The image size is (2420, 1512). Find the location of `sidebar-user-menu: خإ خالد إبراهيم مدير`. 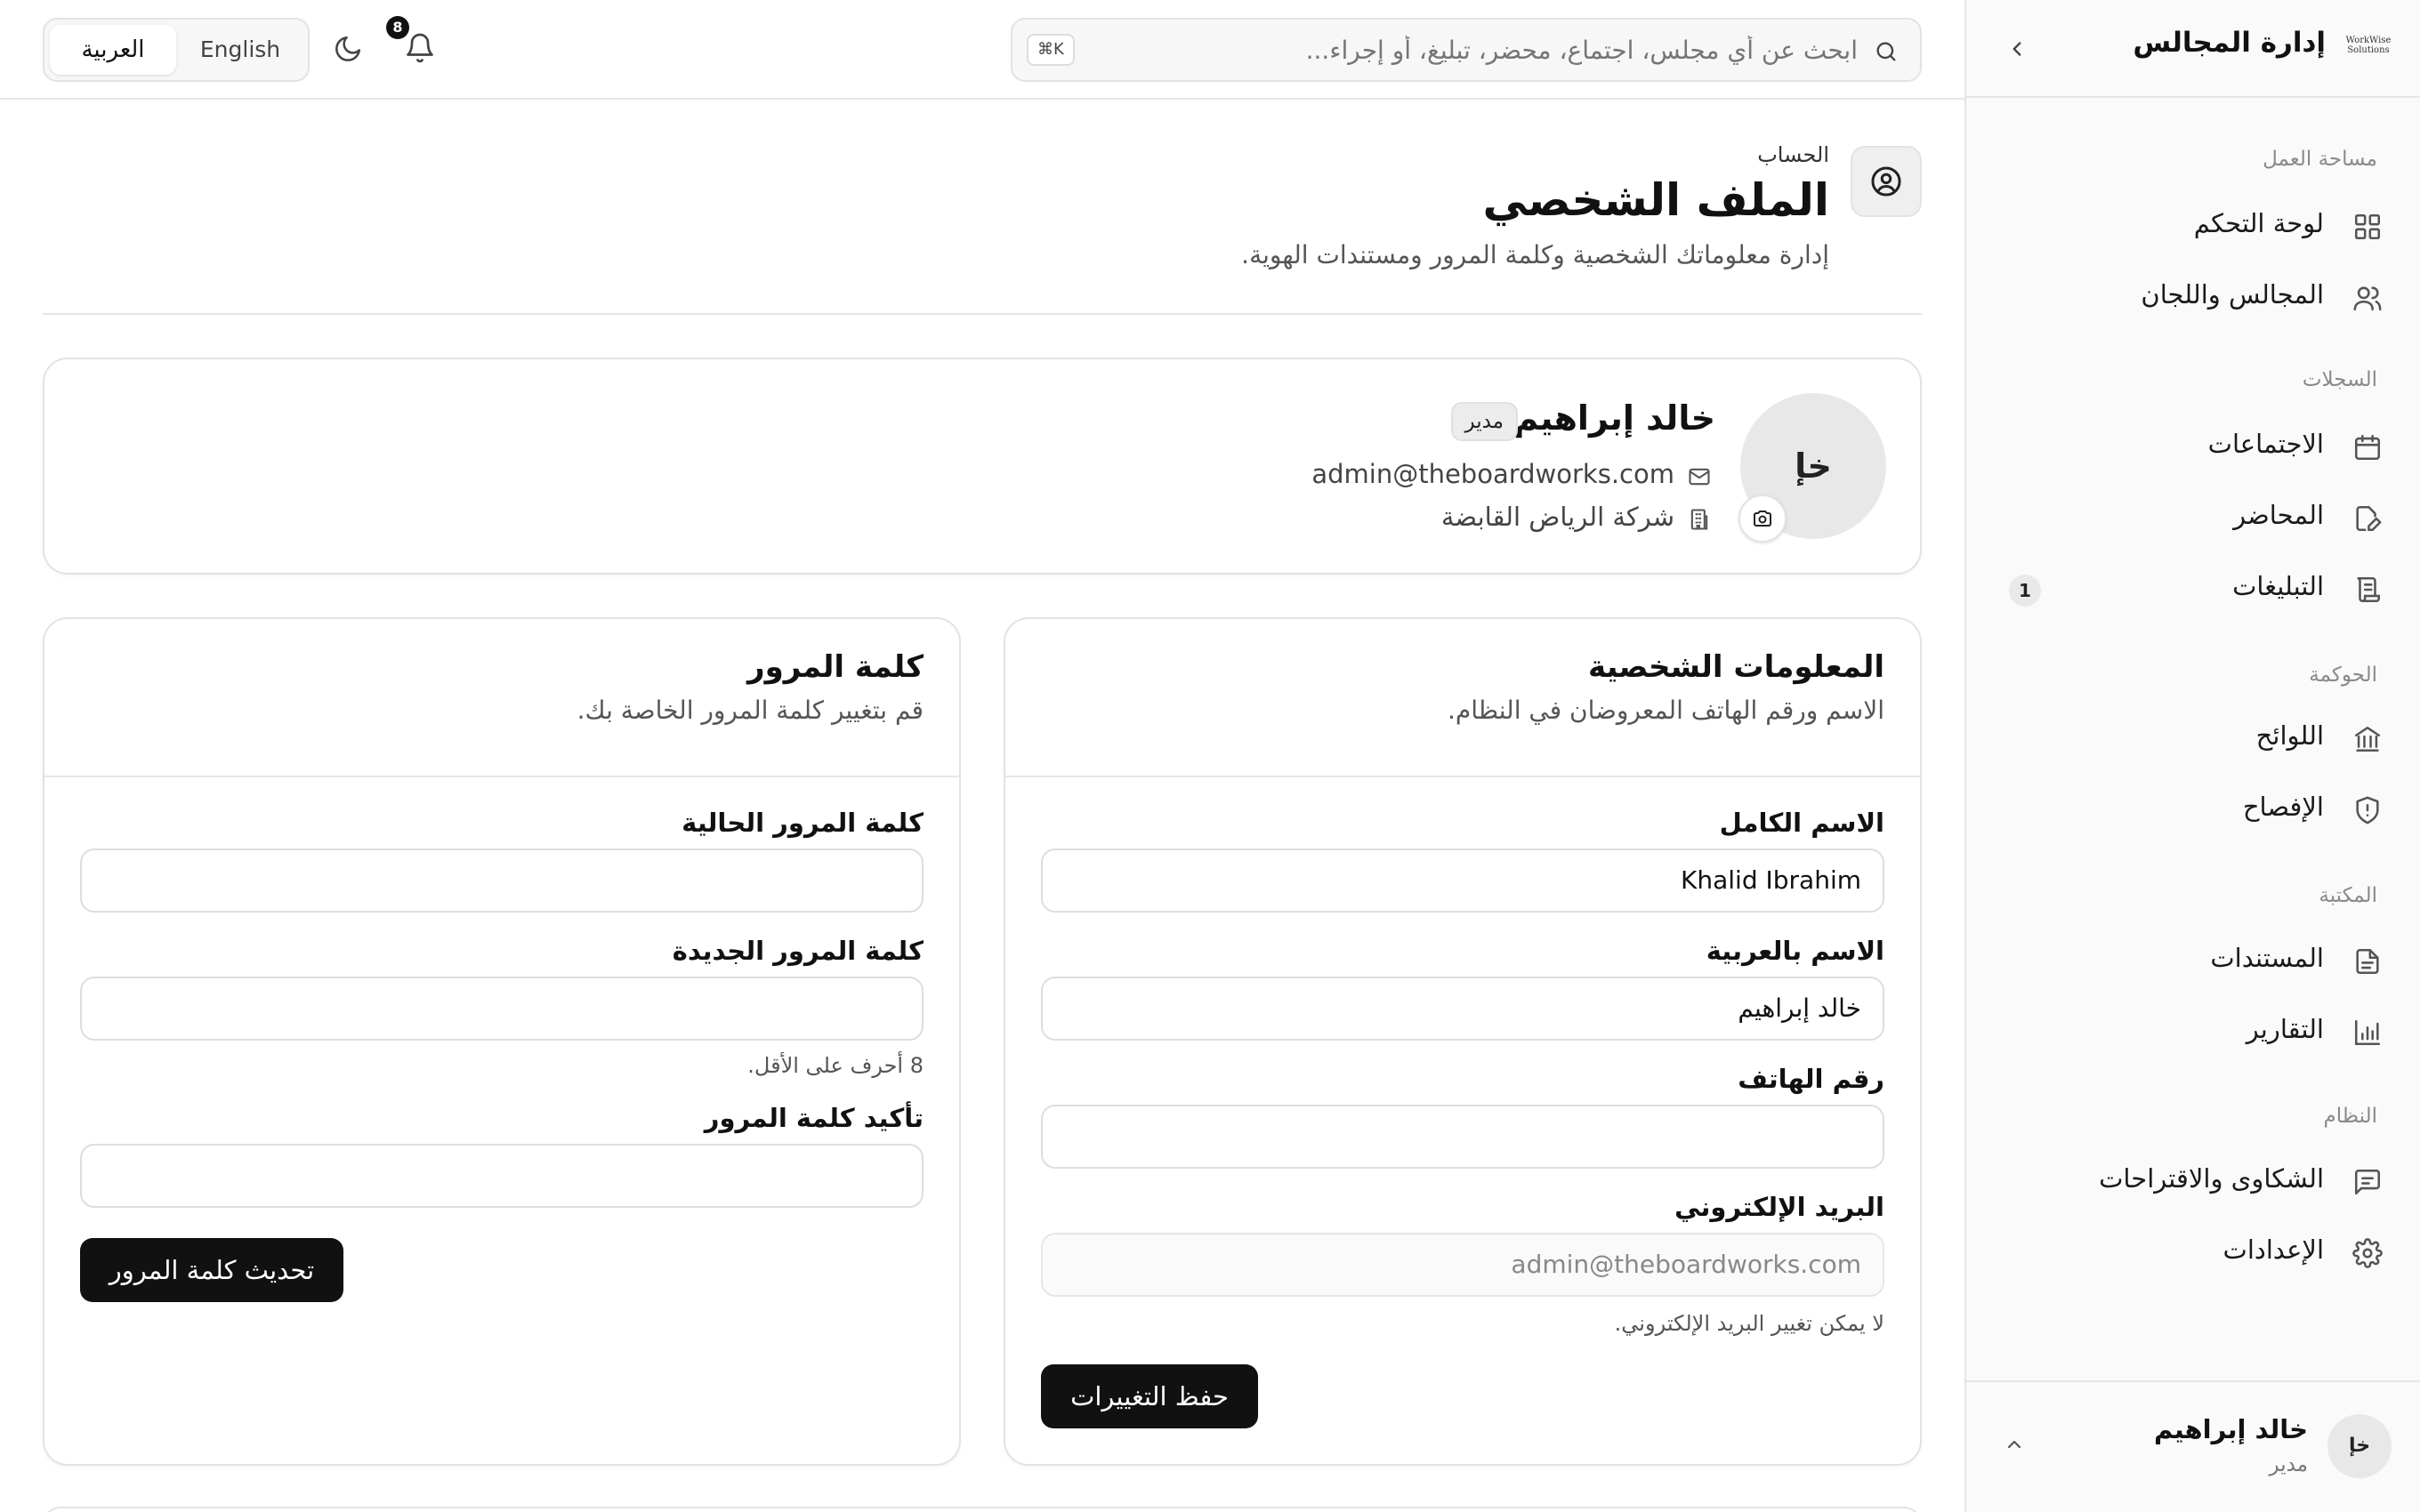

sidebar-user-menu: خإ خالد إبراهيم مدير is located at coordinates (2193, 1446).